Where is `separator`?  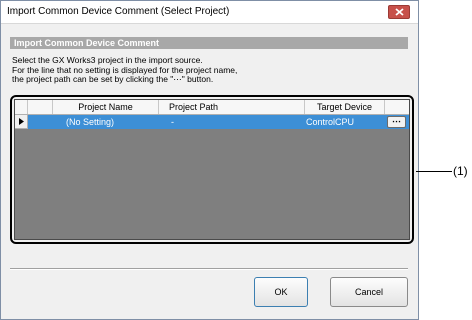
separator is located at coordinates (209, 269).